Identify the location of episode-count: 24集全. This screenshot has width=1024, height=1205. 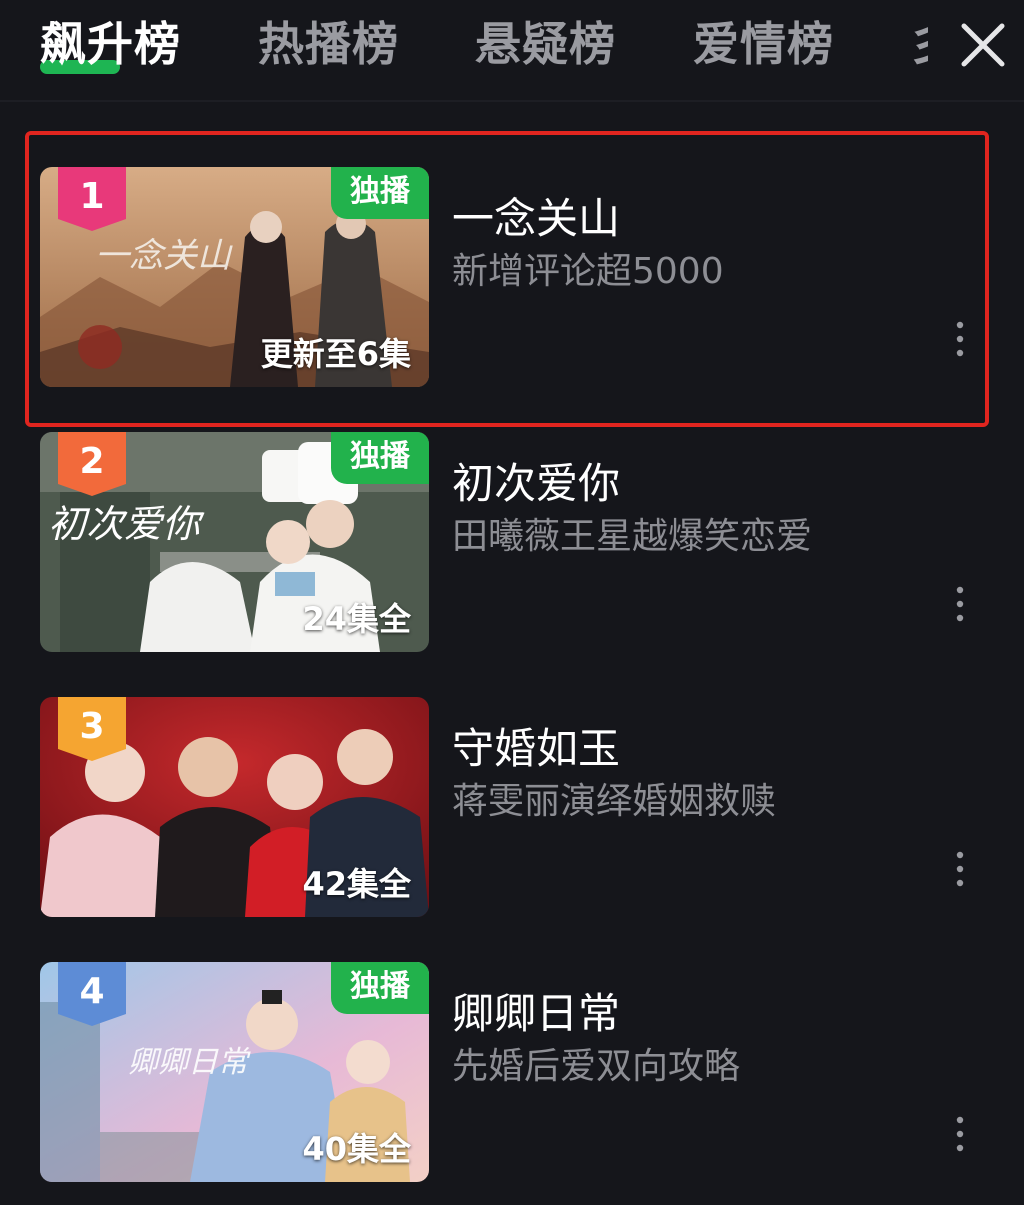
(356, 619).